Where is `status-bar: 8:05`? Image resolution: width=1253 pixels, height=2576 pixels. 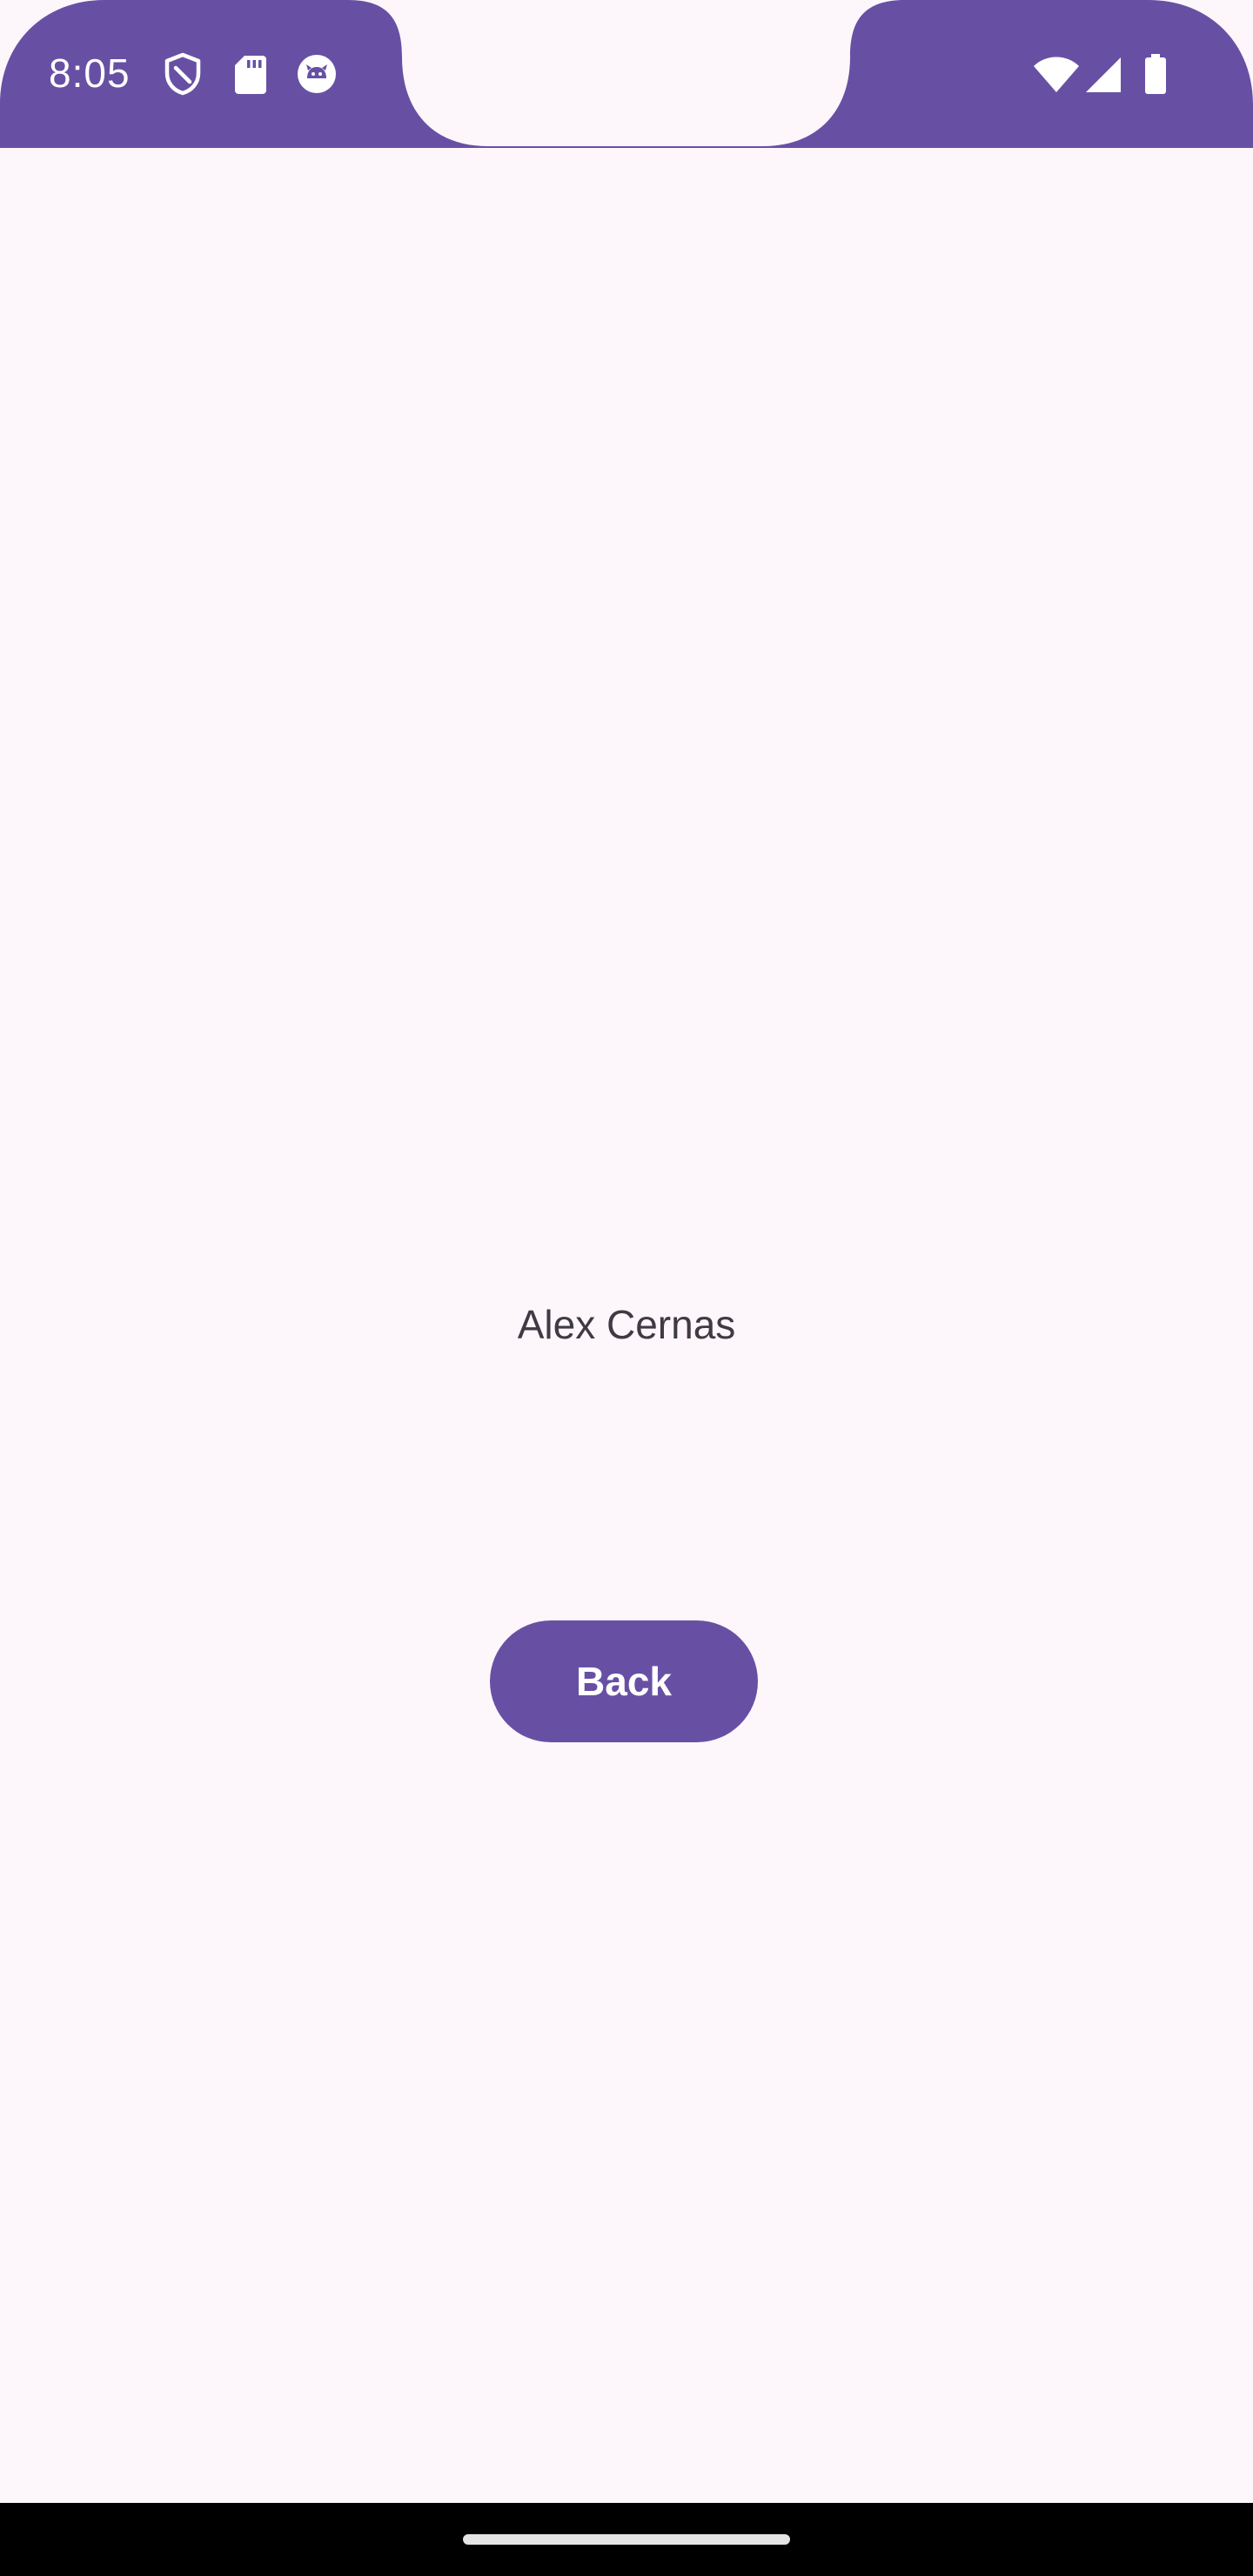 status-bar: 8:05 is located at coordinates (626, 74).